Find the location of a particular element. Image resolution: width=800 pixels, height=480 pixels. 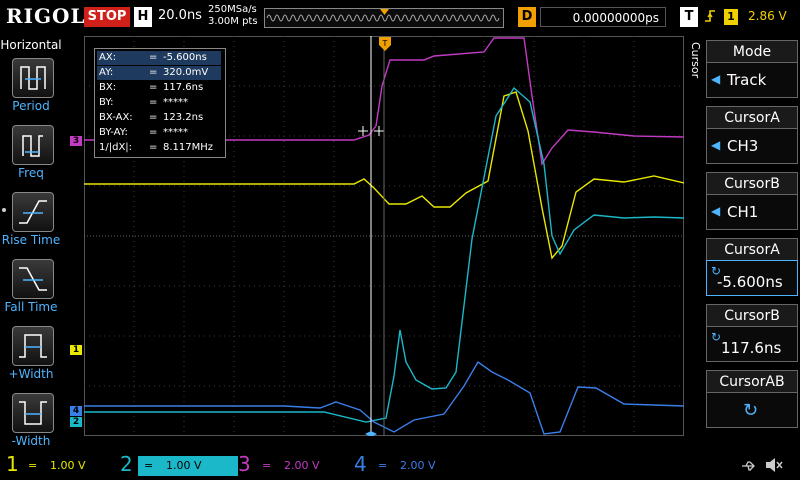

memory-overview-bar is located at coordinates (384, 18).